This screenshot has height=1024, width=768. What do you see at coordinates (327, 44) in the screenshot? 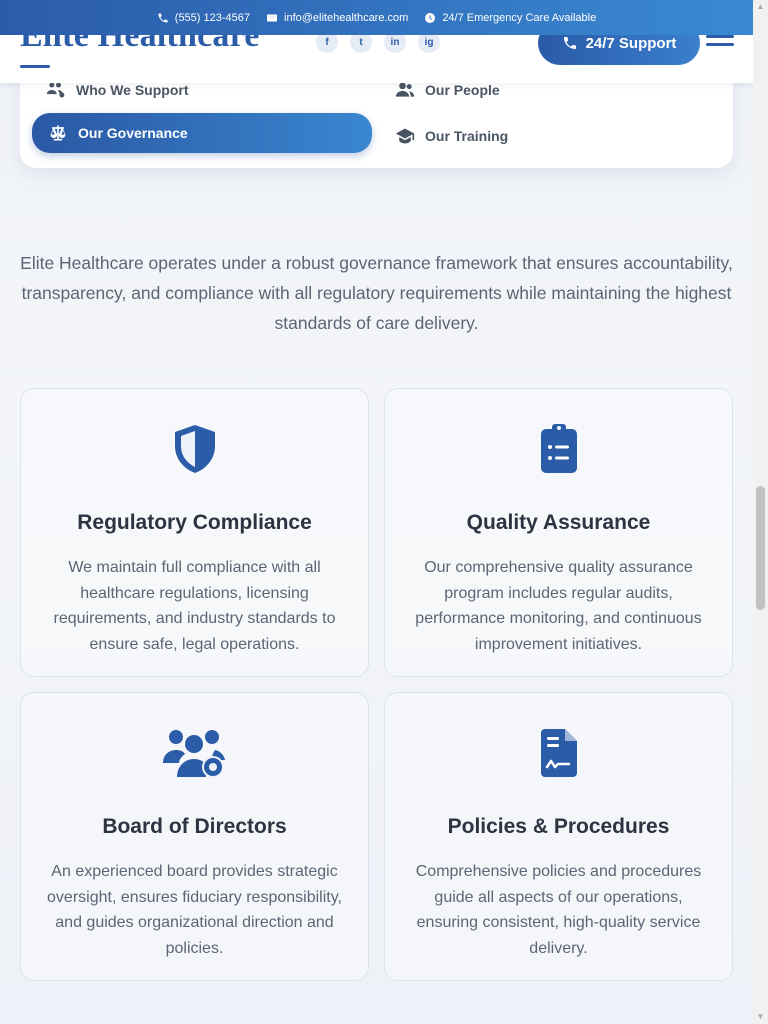
I see `facebook-icon: f` at bounding box center [327, 44].